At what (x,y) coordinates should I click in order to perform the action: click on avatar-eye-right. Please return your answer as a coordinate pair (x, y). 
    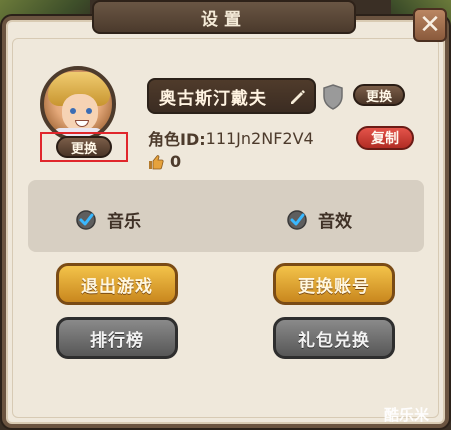
    Looking at the image, I should click on (89, 111).